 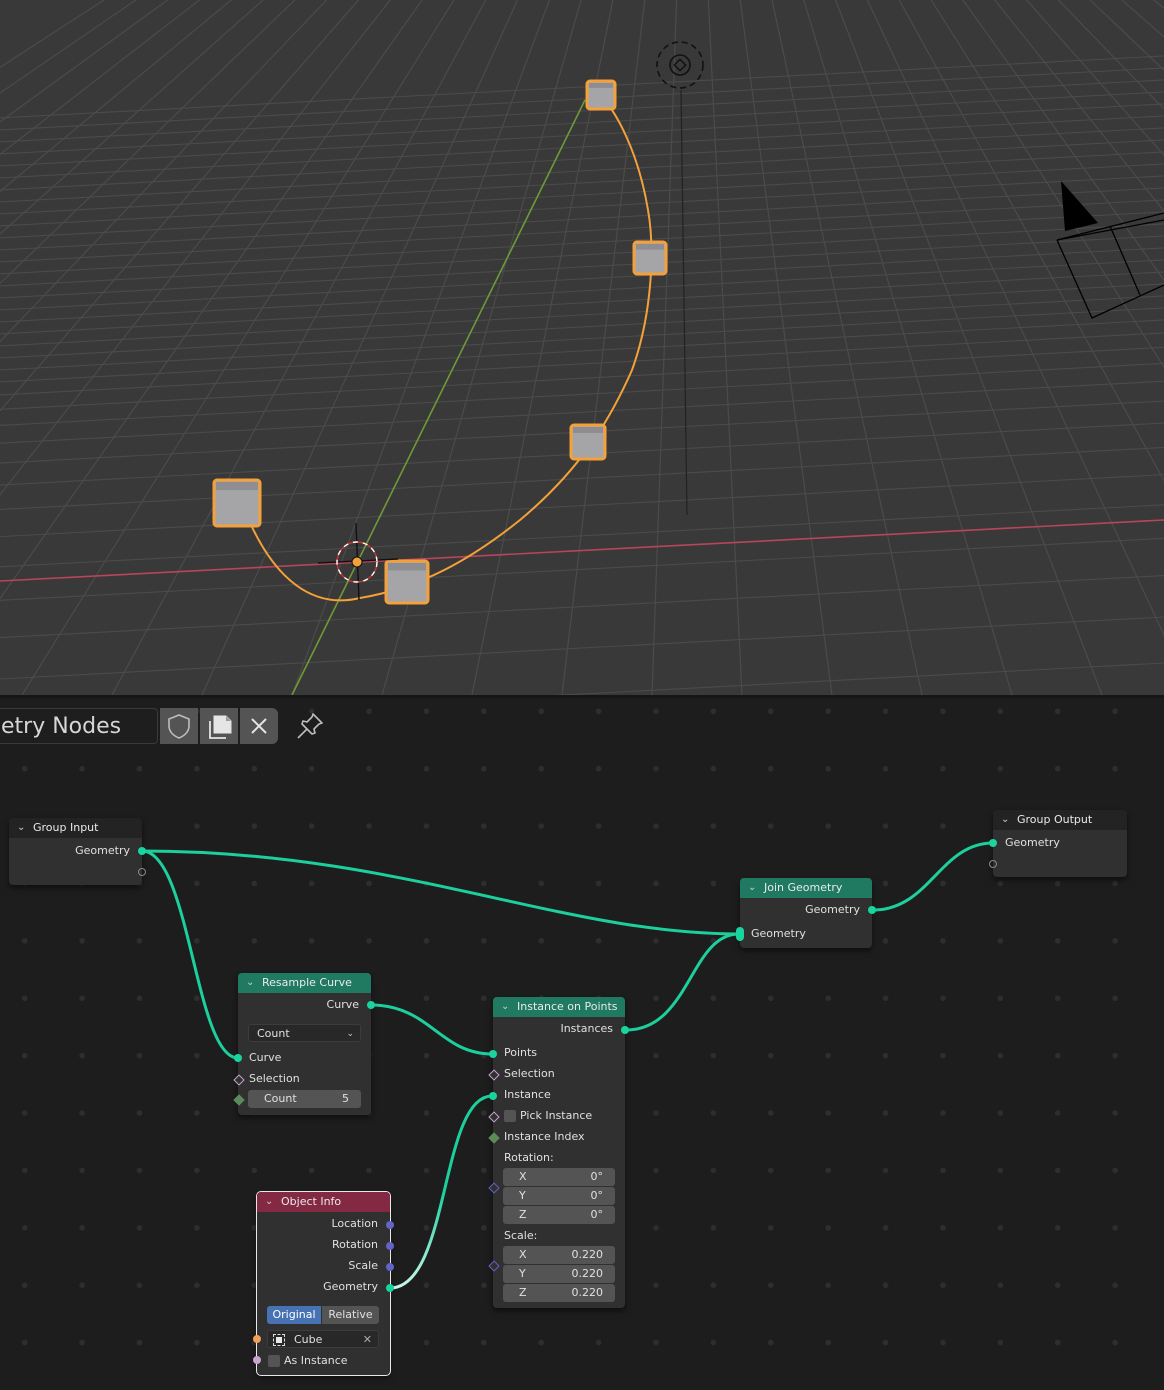 What do you see at coordinates (556, 1115) in the screenshot?
I see `pick-instance-label: Pick Instance` at bounding box center [556, 1115].